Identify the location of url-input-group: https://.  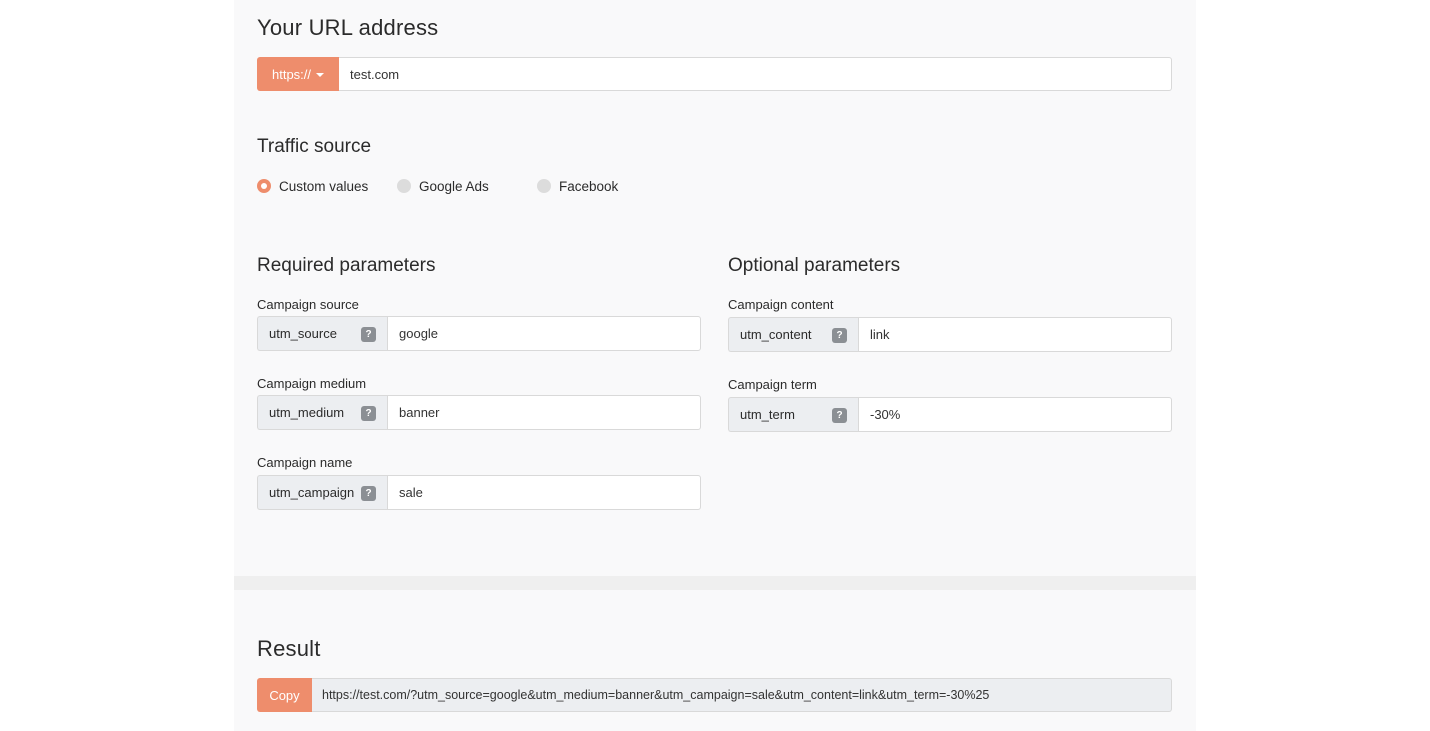
(714, 74).